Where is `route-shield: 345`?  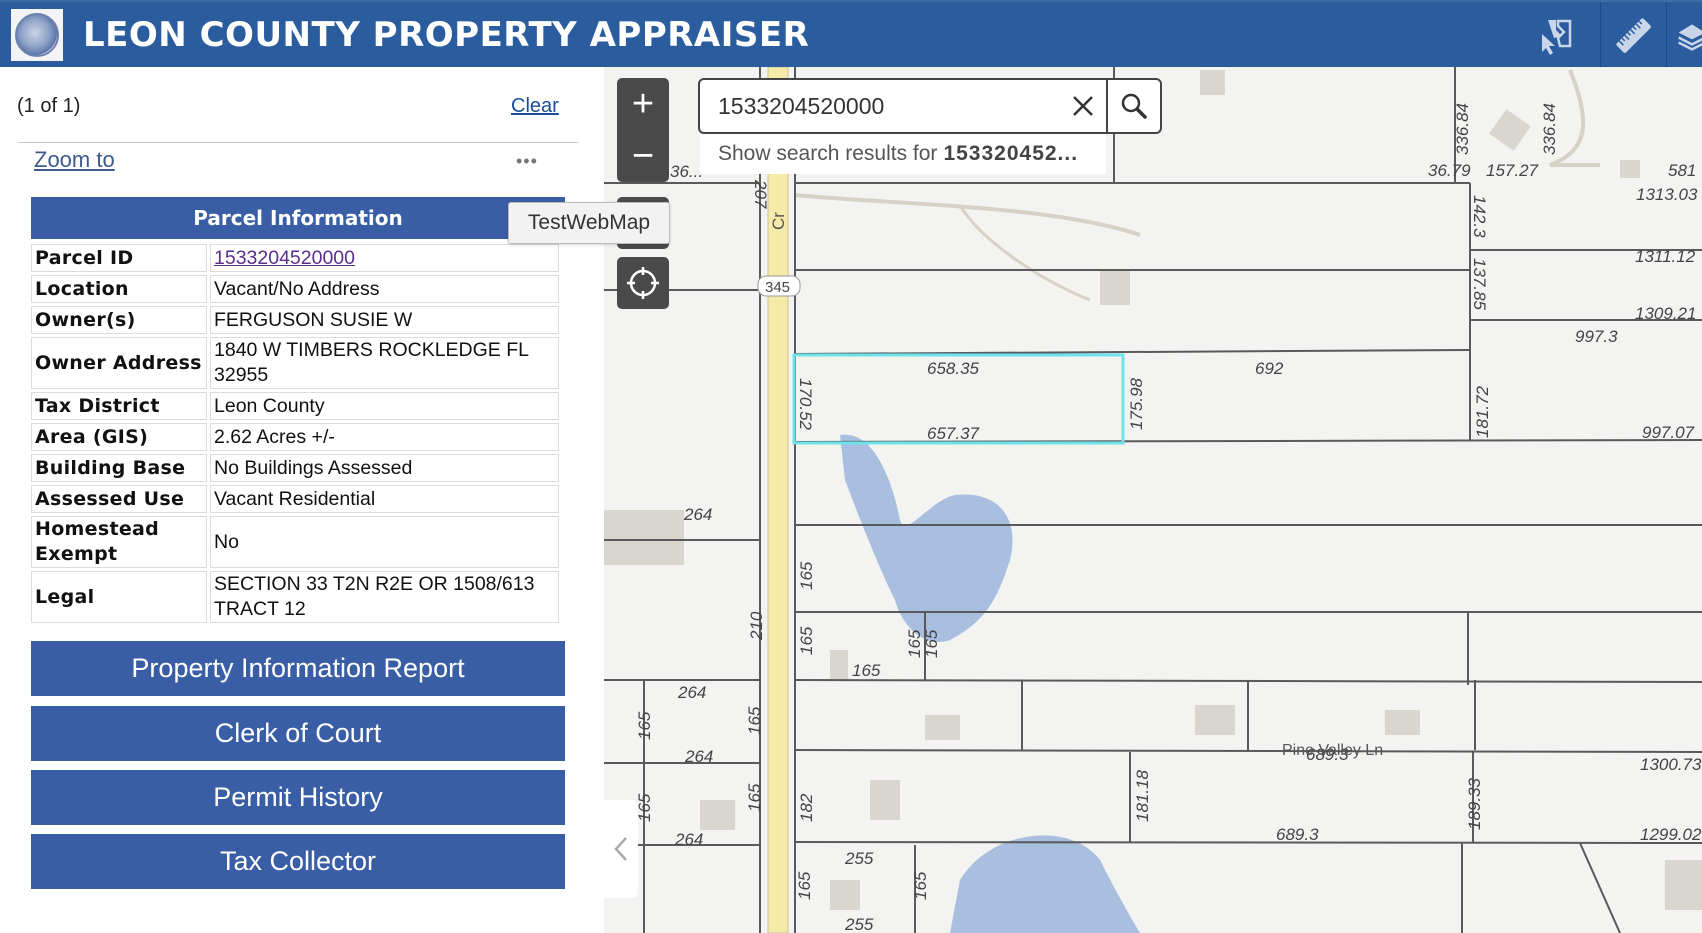
route-shield: 345 is located at coordinates (779, 286).